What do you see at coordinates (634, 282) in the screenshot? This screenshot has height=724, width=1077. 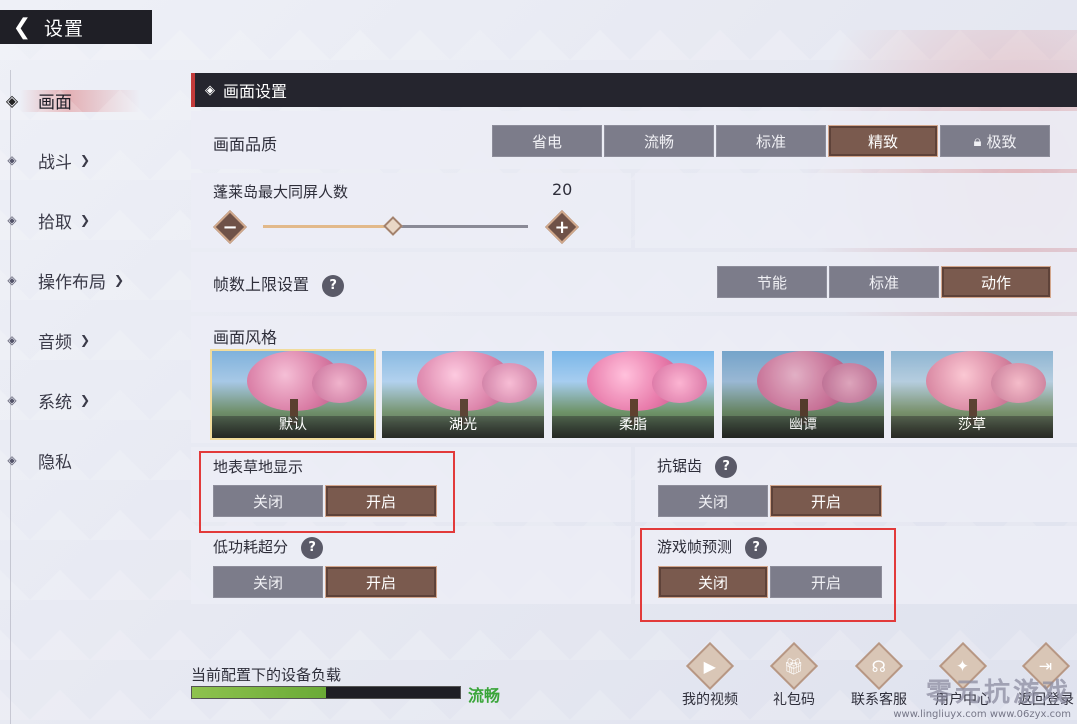 I see `fps-row: 帧数上限设置 ? 节能 标准 动作` at bounding box center [634, 282].